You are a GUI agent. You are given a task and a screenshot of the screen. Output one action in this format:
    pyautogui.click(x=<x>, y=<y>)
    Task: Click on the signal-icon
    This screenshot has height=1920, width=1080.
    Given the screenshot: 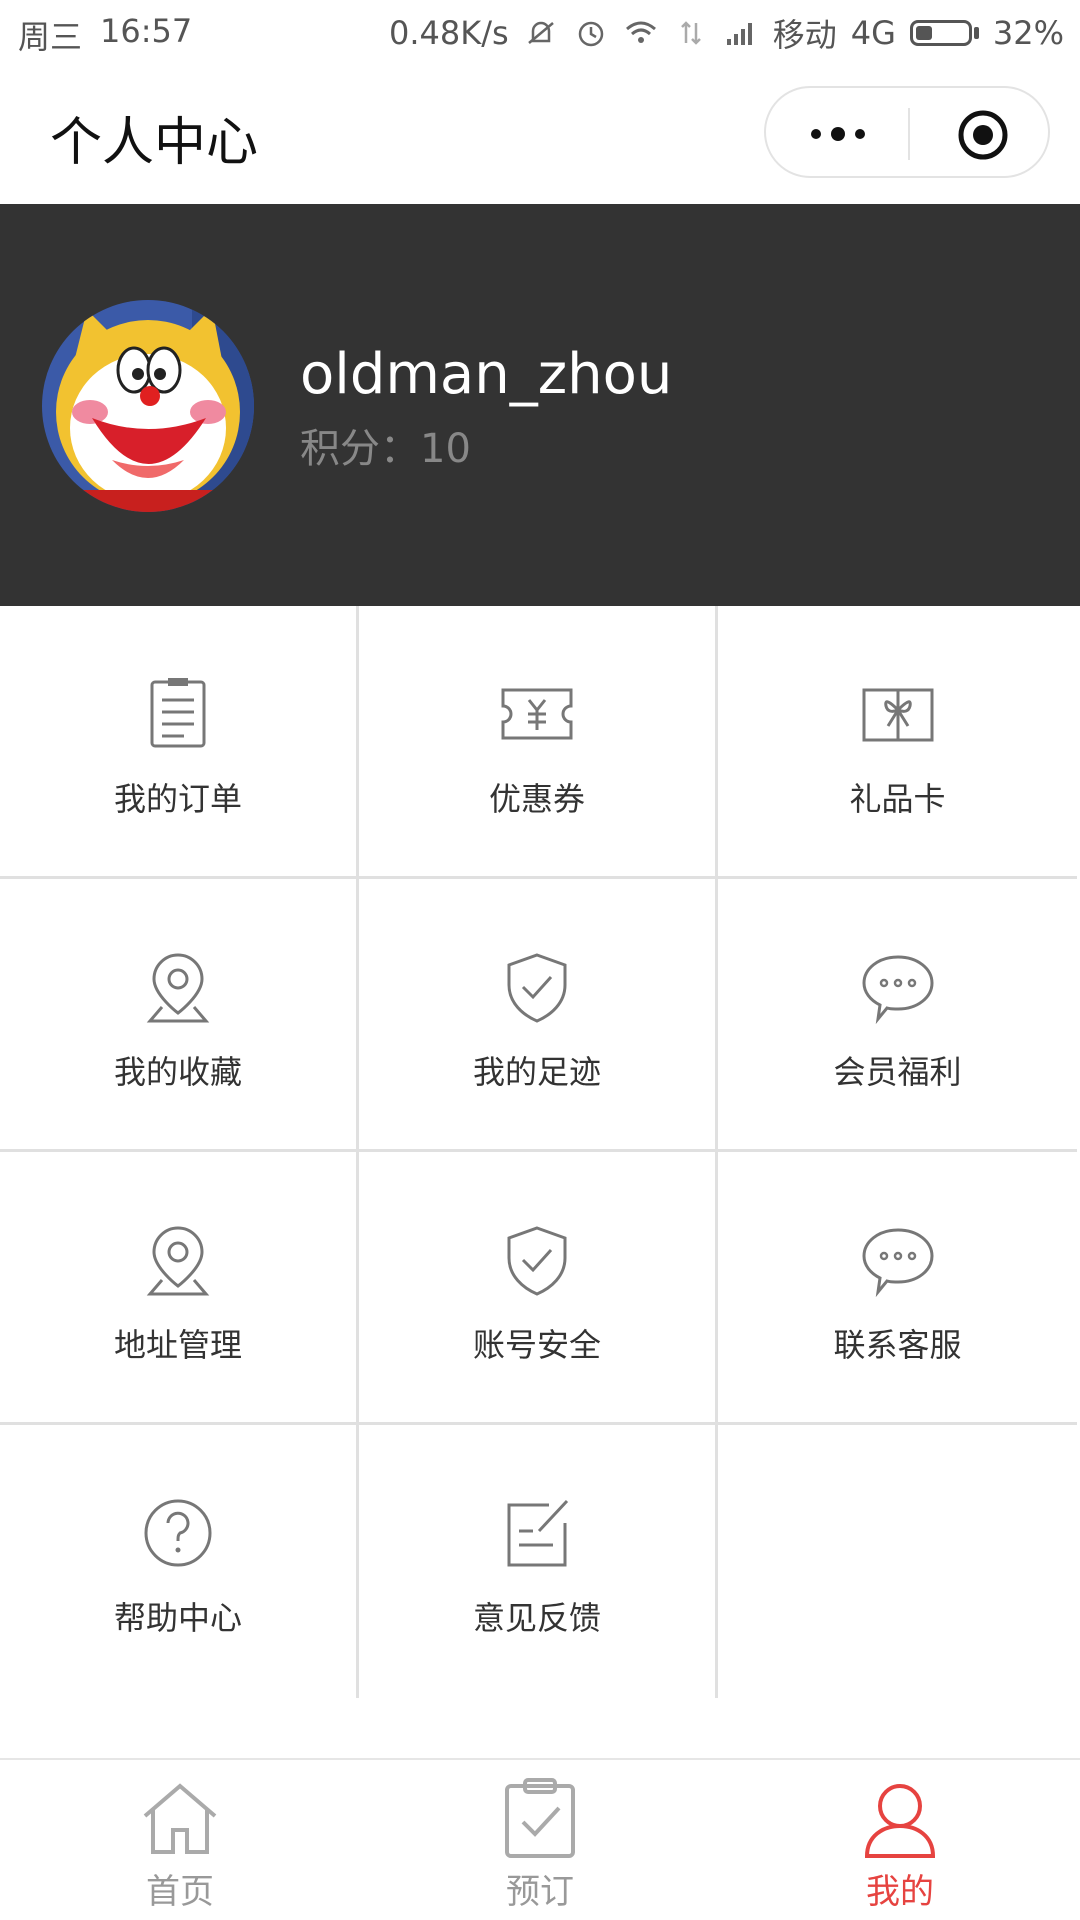 What is the action you would take?
    pyautogui.click(x=739, y=34)
    